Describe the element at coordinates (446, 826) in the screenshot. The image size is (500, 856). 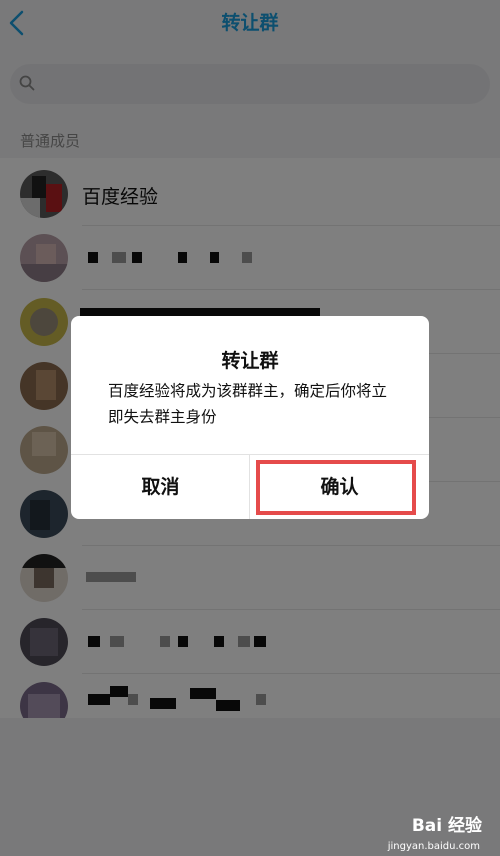
I see `watermark-logo: Bai 经验` at that location.